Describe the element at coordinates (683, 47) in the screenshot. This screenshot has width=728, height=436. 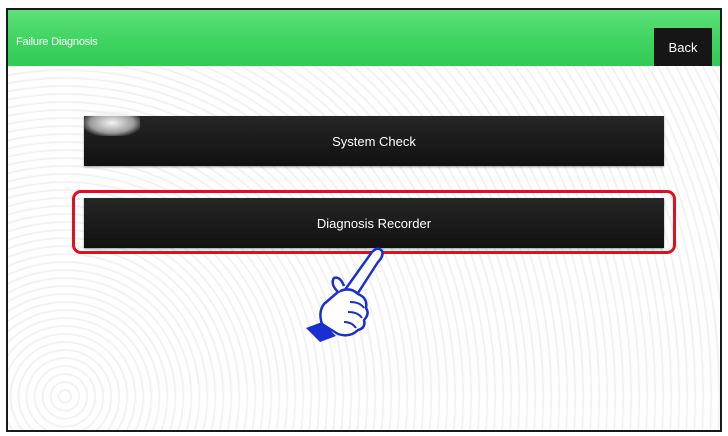
I see `back-button: Back` at that location.